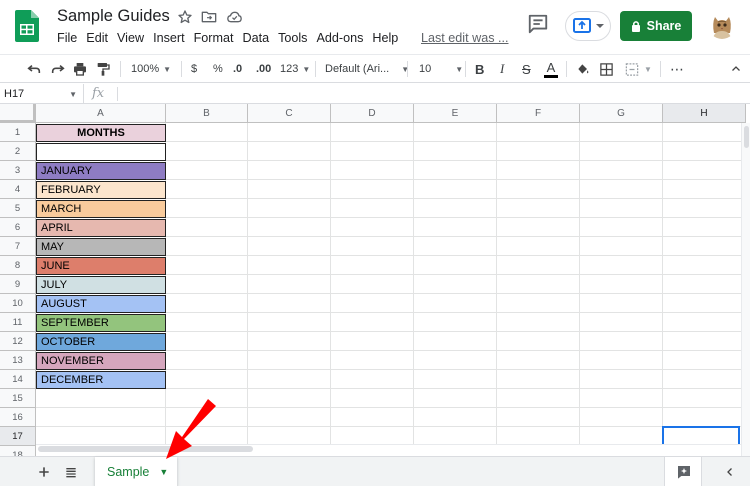 The height and width of the screenshot is (486, 750). Describe the element at coordinates (683, 471) in the screenshot. I see `explore-button` at that location.